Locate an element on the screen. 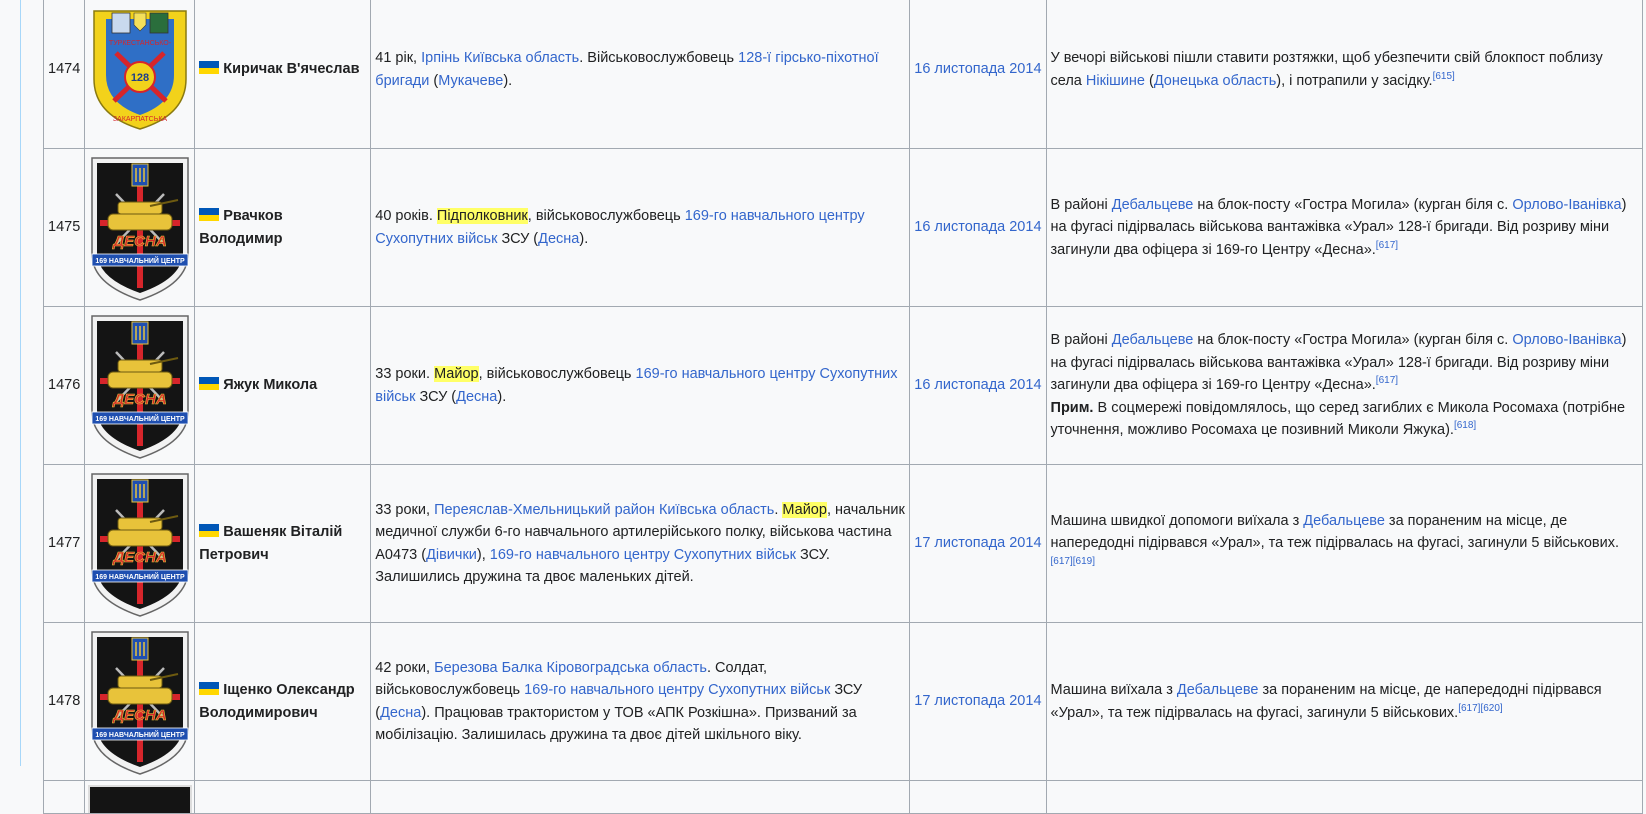 This screenshot has height=814, width=1646. text-run: ), і потрапили у засідку. is located at coordinates (1354, 80).